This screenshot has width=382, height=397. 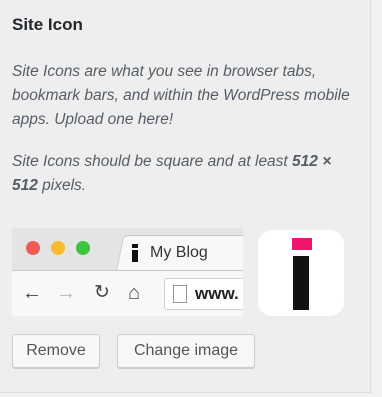 I want to click on requirement-prefix: Site Icons should be square and at least, so click(x=152, y=161).